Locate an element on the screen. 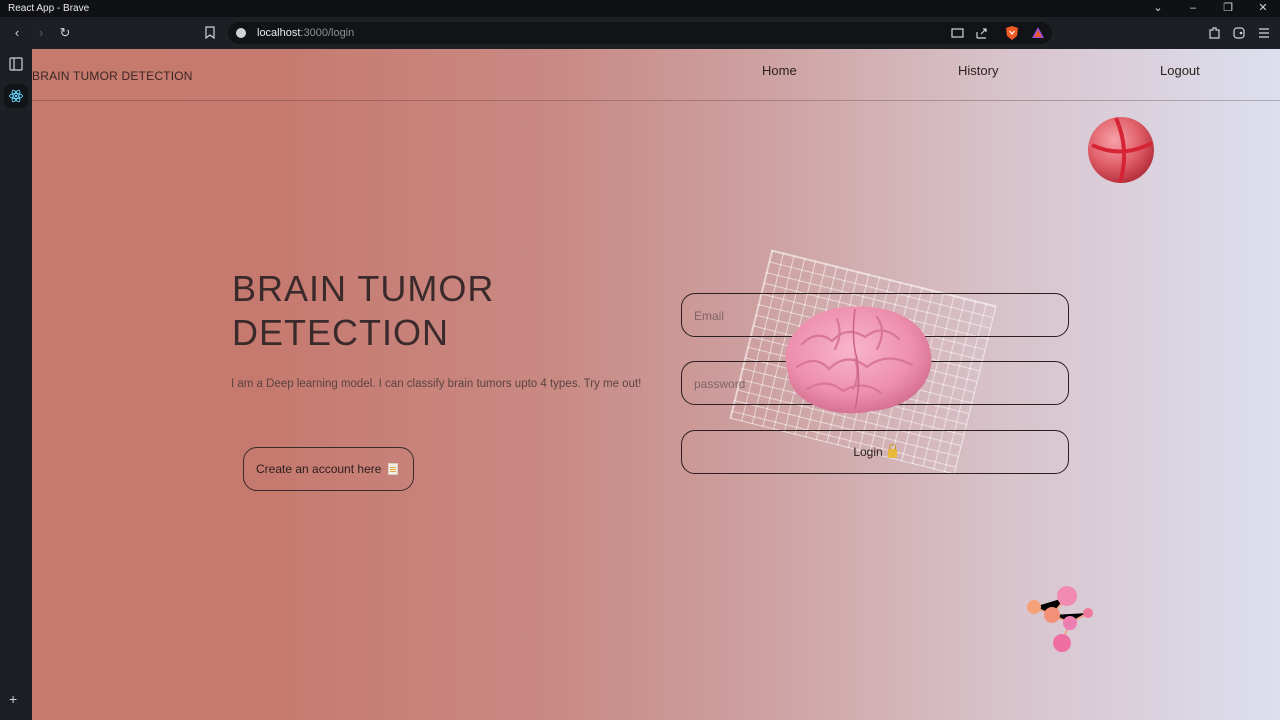 This screenshot has height=720, width=1280. password-placeholder: password is located at coordinates (720, 384).